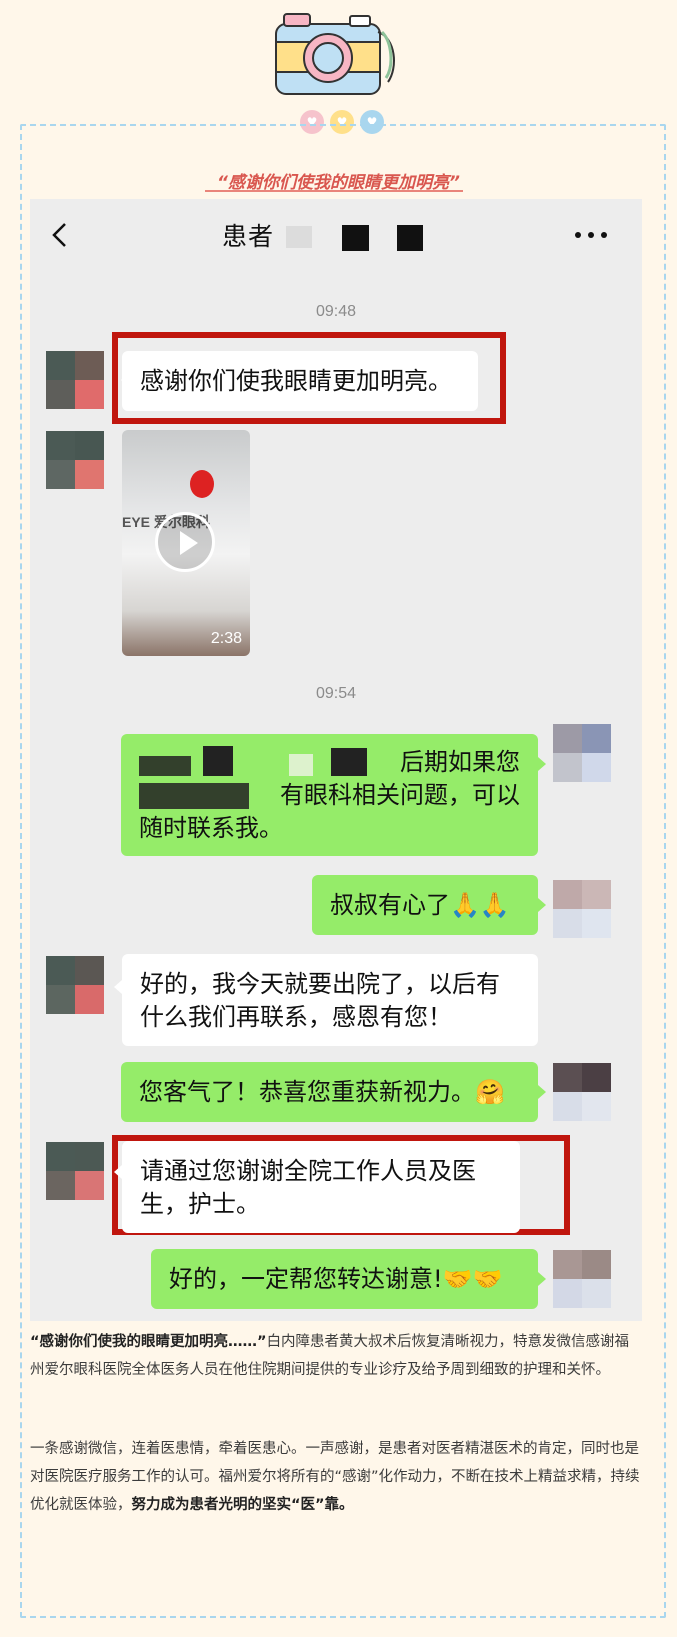  Describe the element at coordinates (400, 795) in the screenshot. I see `message-text: 有眼科相关问题，可以` at that location.